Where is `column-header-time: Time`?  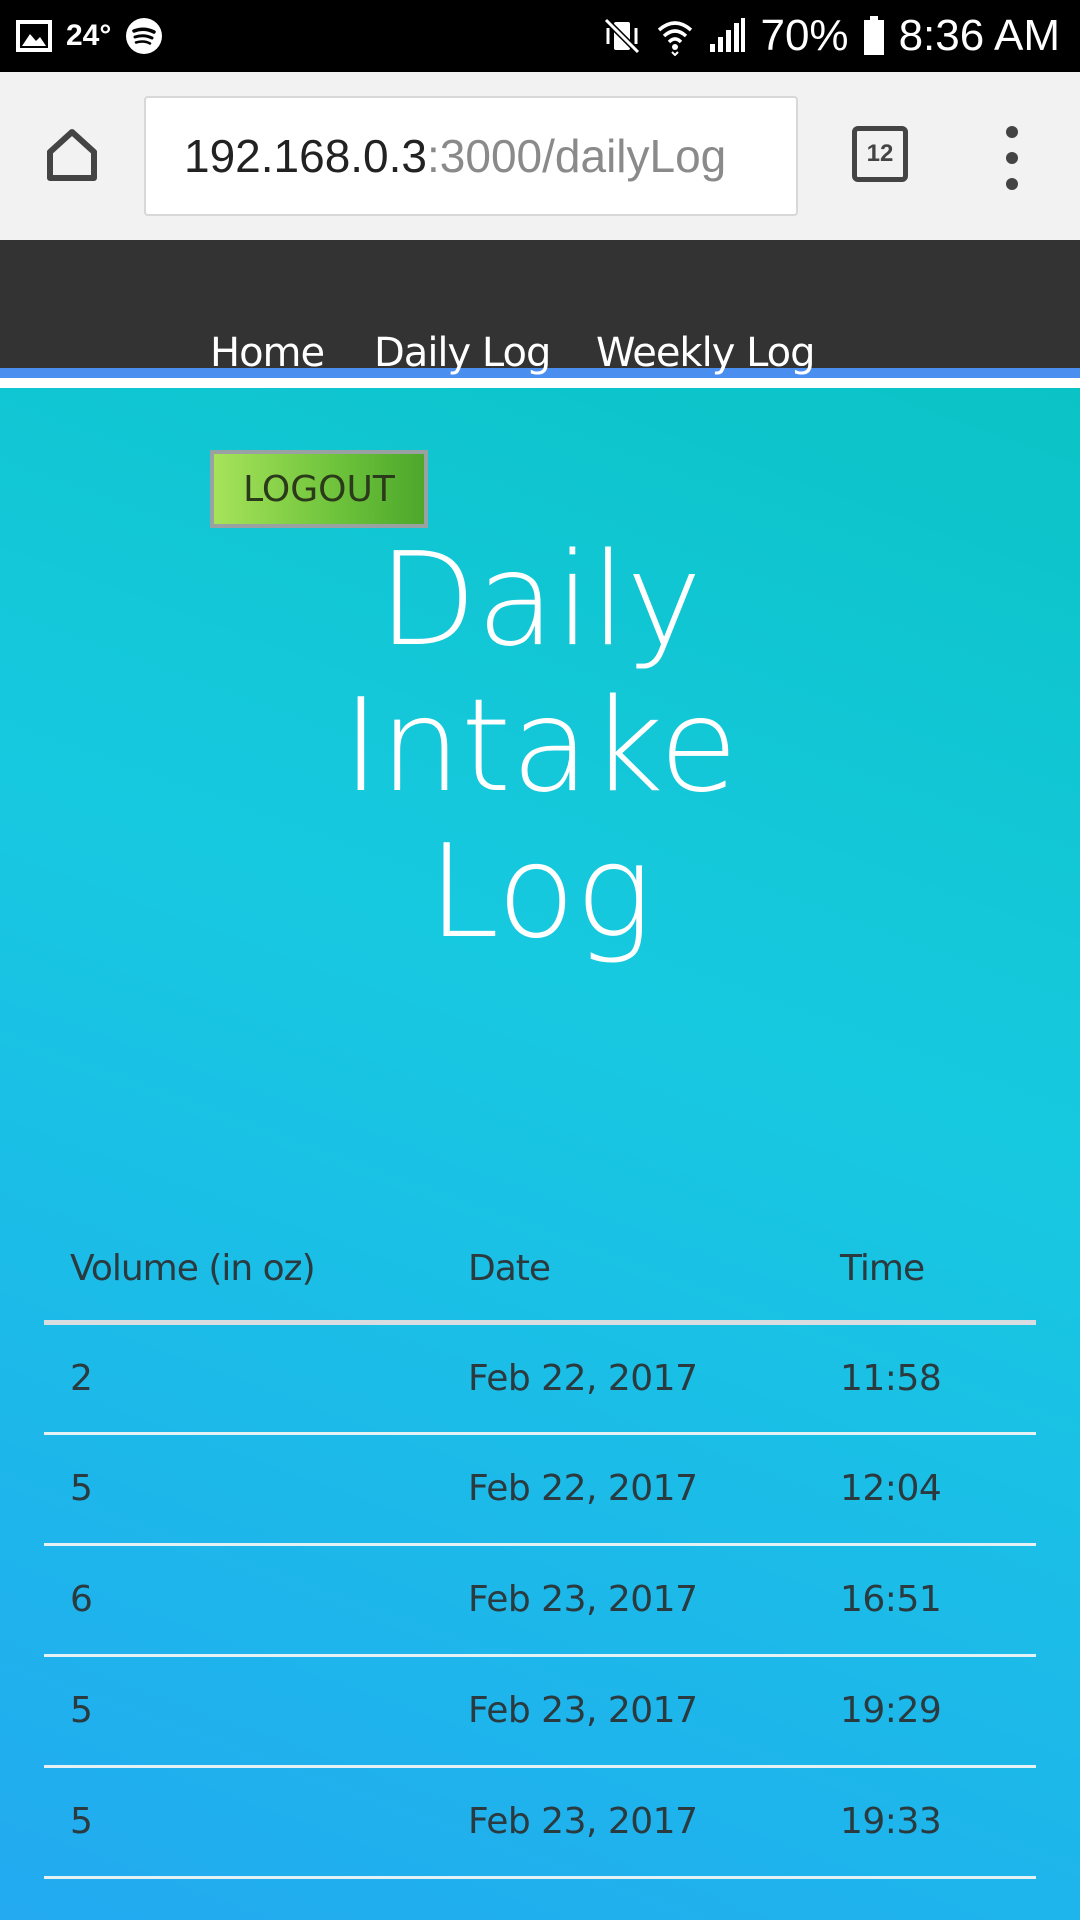
column-header-time: Time is located at coordinates (925, 1271).